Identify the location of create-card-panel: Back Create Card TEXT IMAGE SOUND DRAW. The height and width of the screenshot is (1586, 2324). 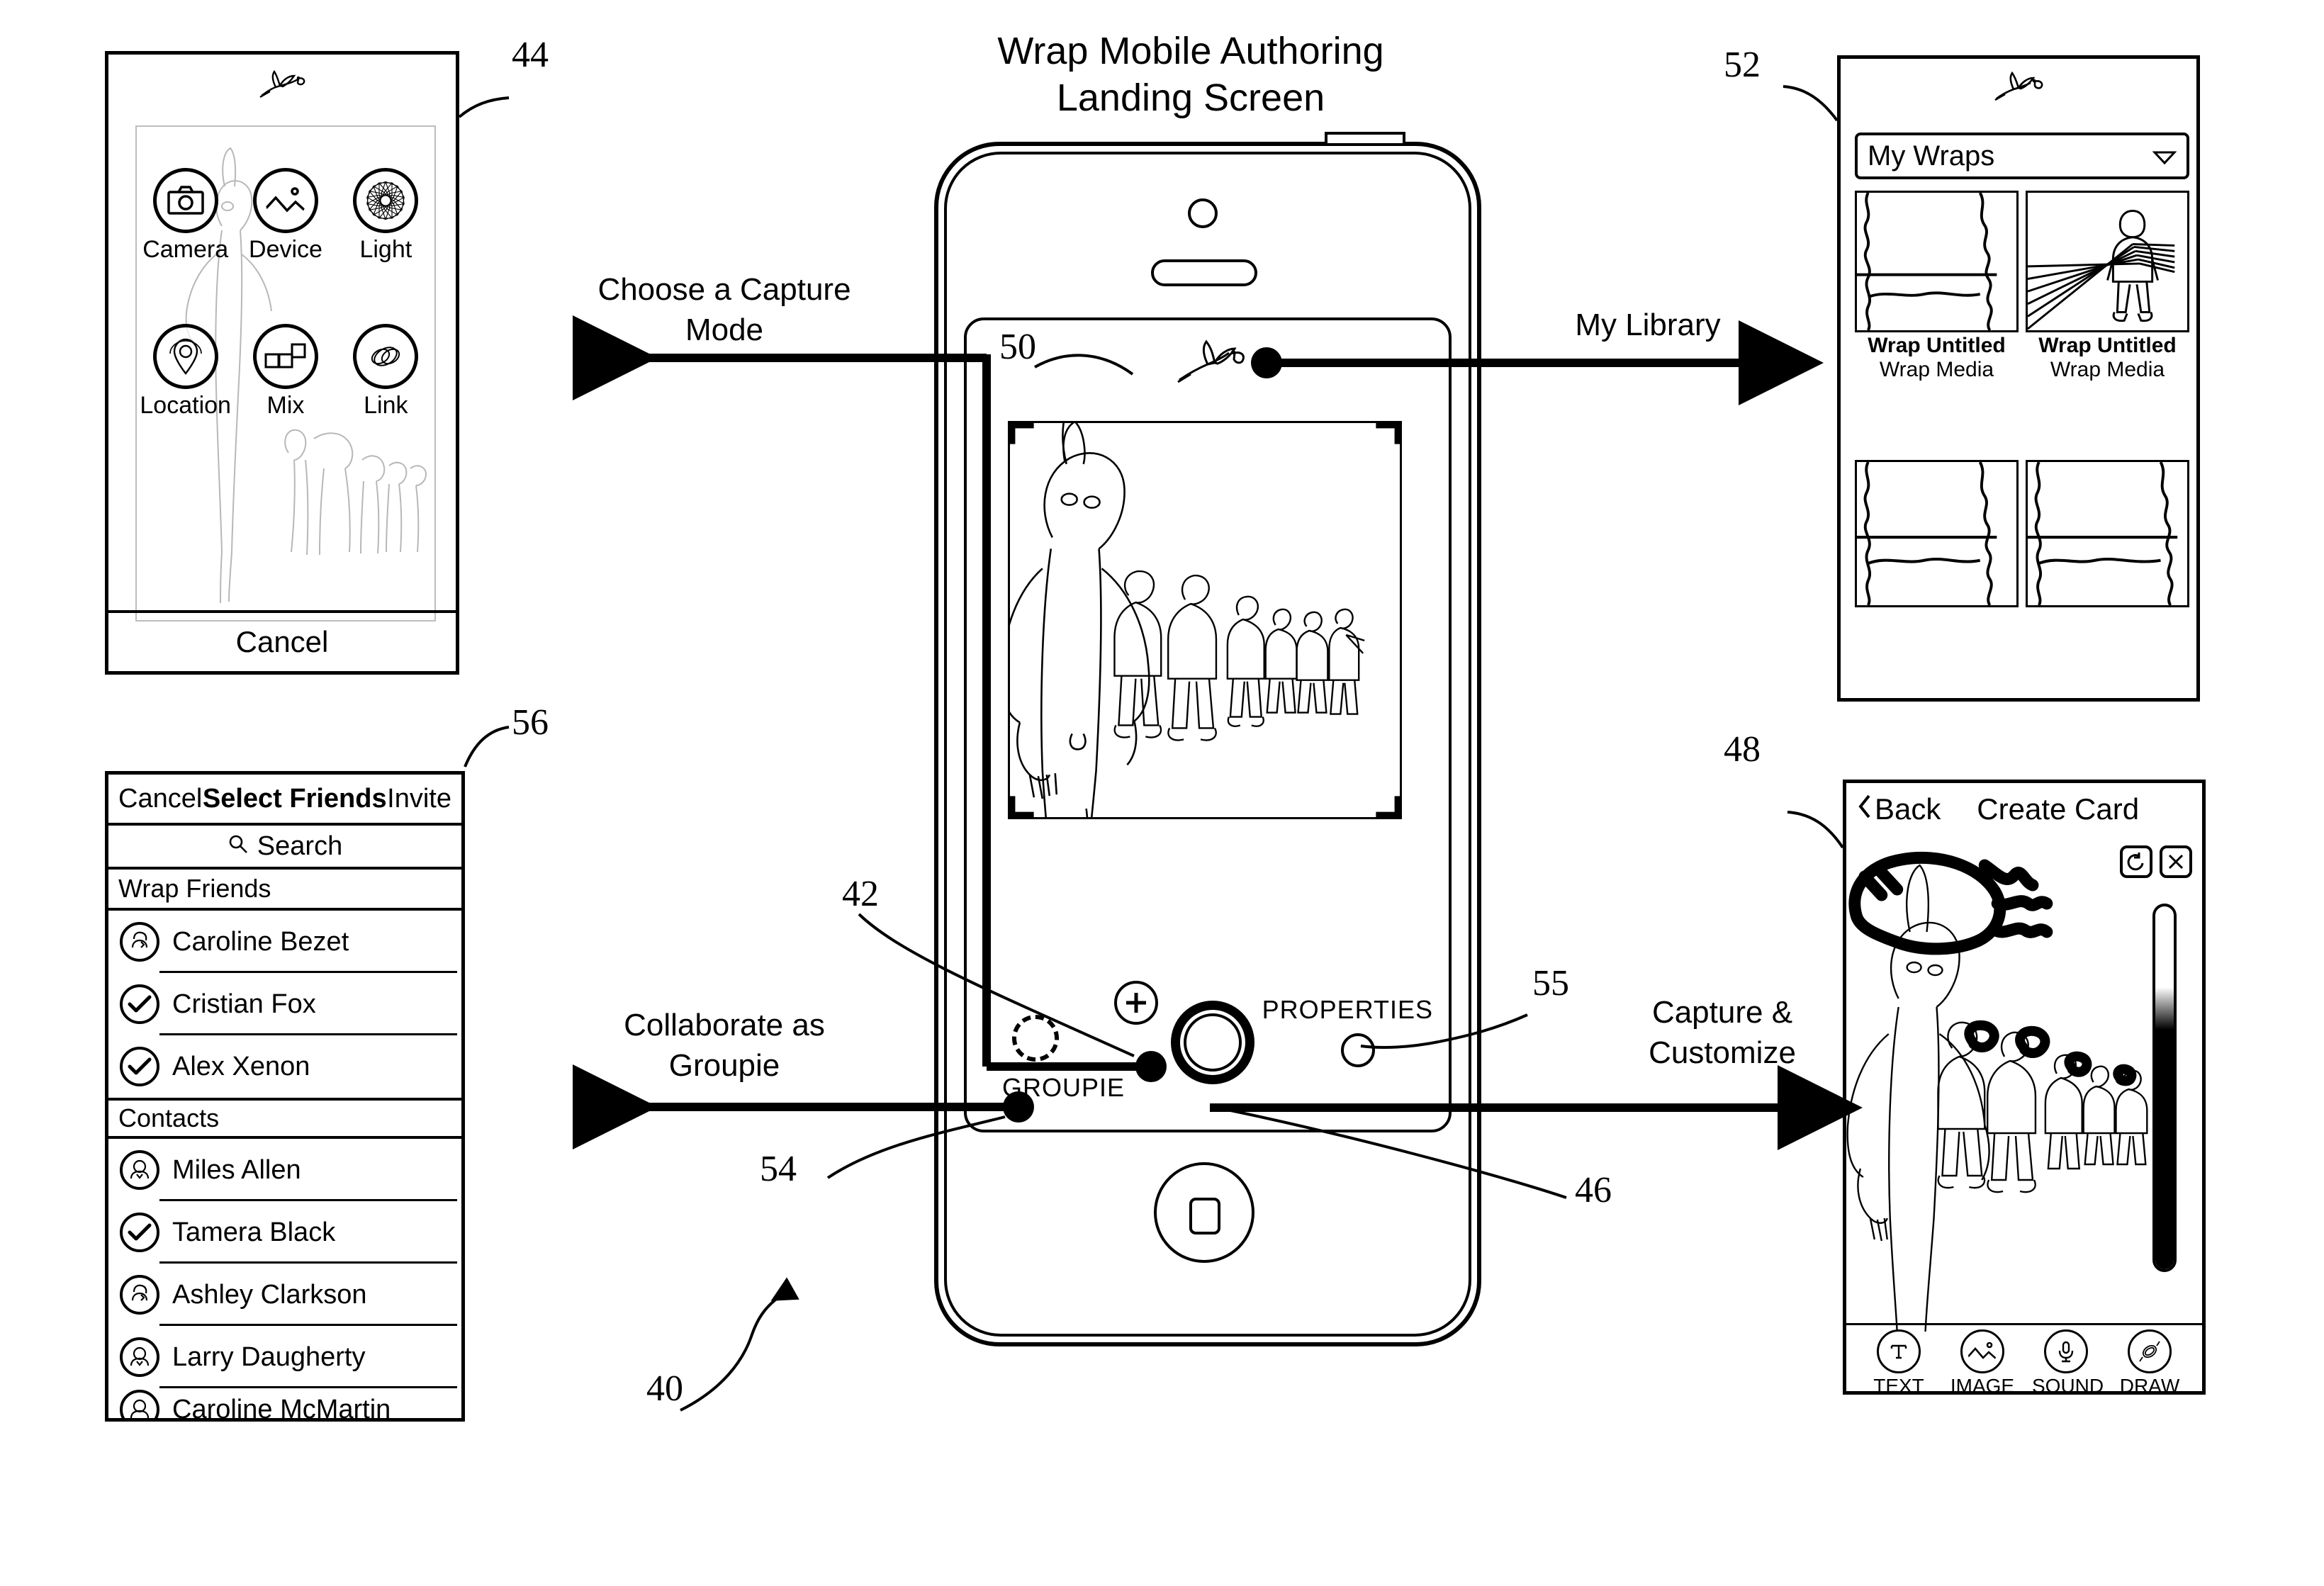
(2024, 1087).